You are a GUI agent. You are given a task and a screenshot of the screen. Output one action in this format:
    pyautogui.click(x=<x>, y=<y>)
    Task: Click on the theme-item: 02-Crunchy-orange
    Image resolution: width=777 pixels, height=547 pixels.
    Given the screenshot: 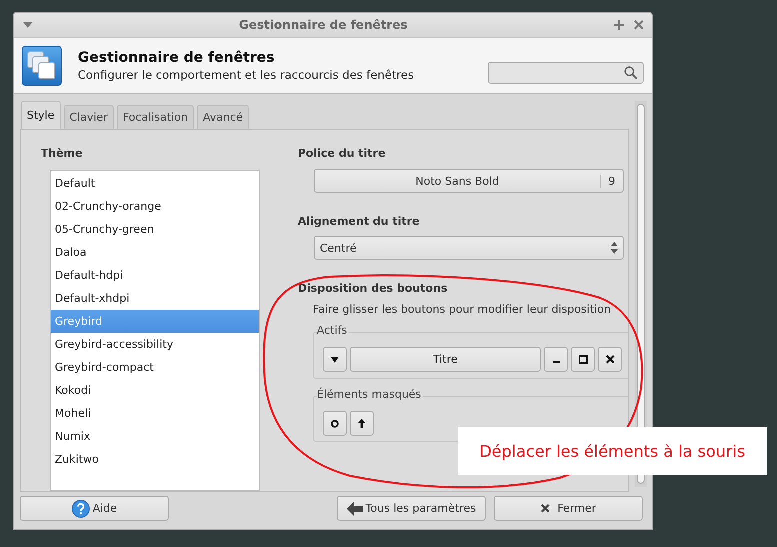 What is the action you would take?
    pyautogui.click(x=155, y=206)
    